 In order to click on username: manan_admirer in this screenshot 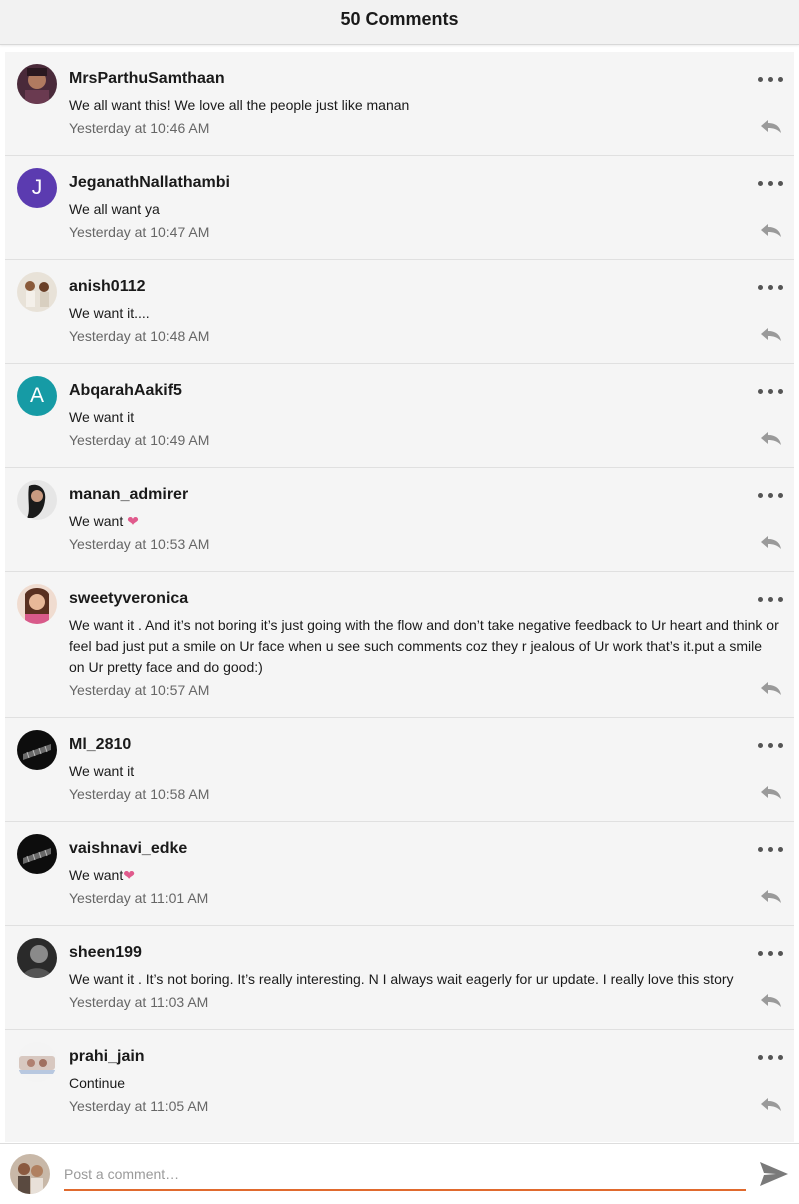, I will do `click(128, 495)`.